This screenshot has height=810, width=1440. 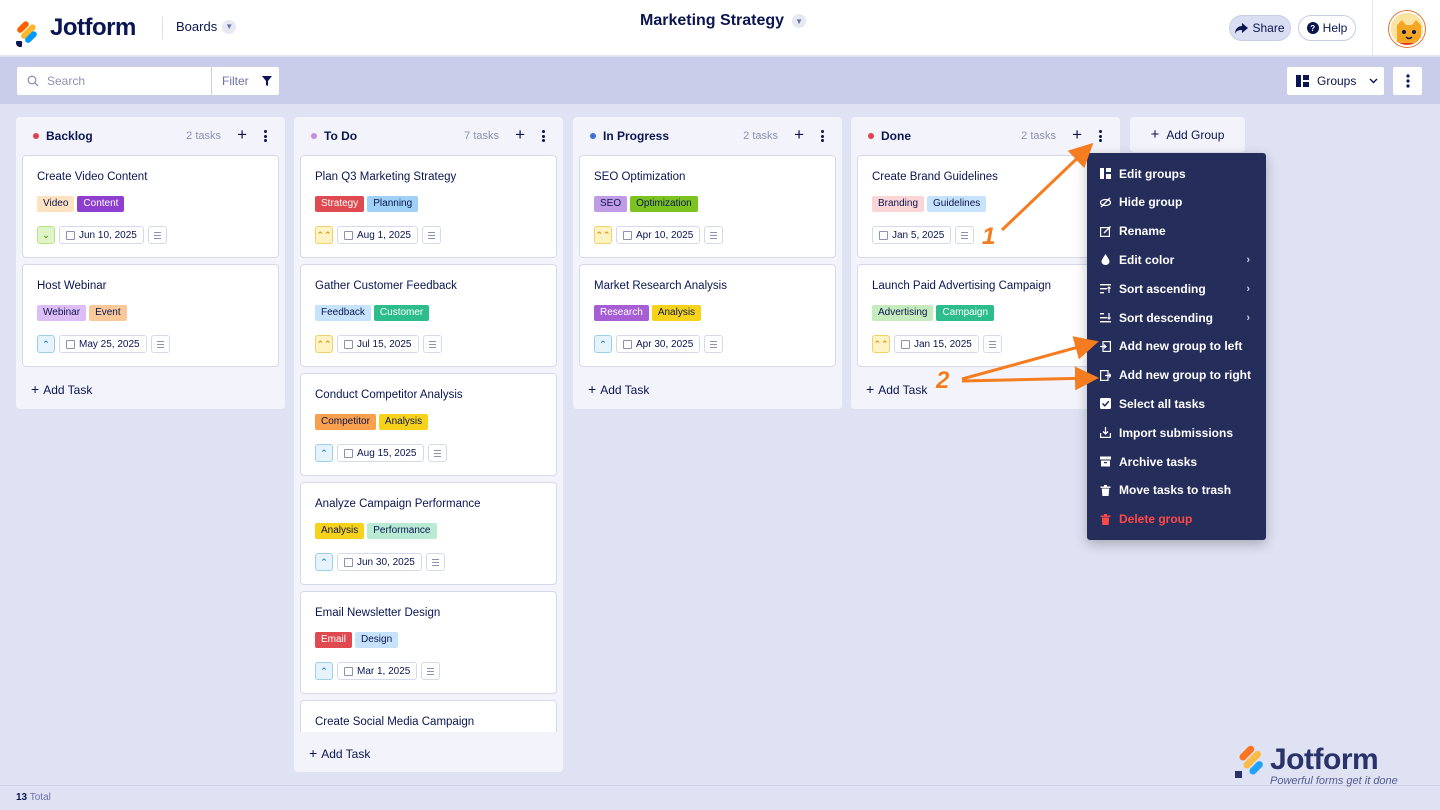 I want to click on due-date: Jun 10, 2025, so click(x=108, y=235).